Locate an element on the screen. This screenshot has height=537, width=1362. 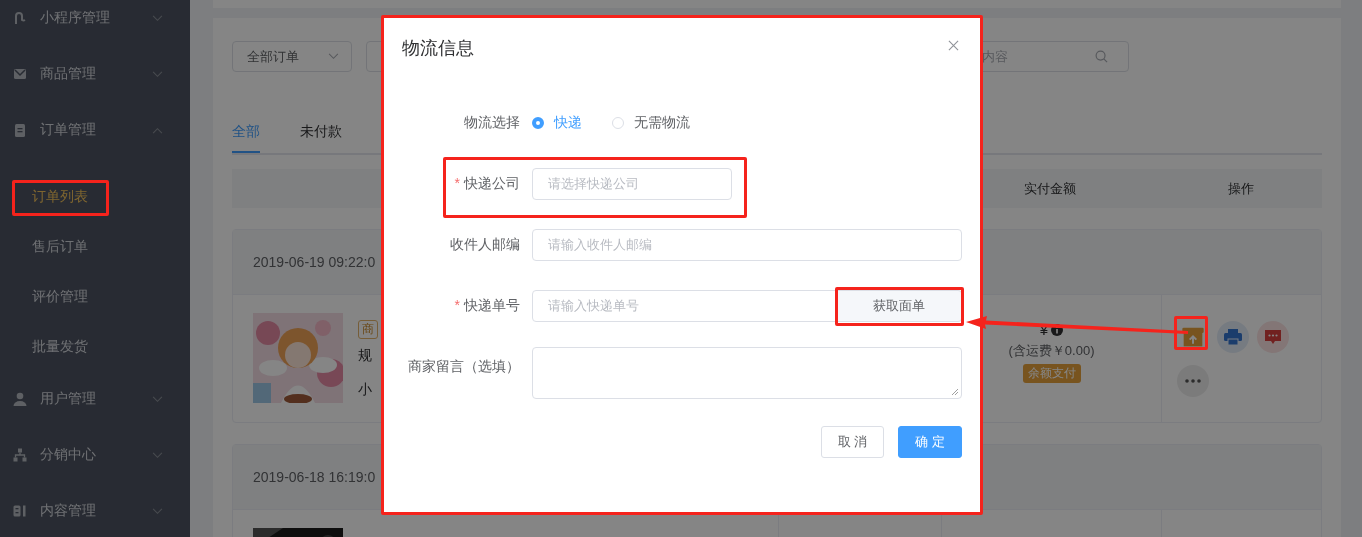
search-icon is located at coordinates (1101, 56).